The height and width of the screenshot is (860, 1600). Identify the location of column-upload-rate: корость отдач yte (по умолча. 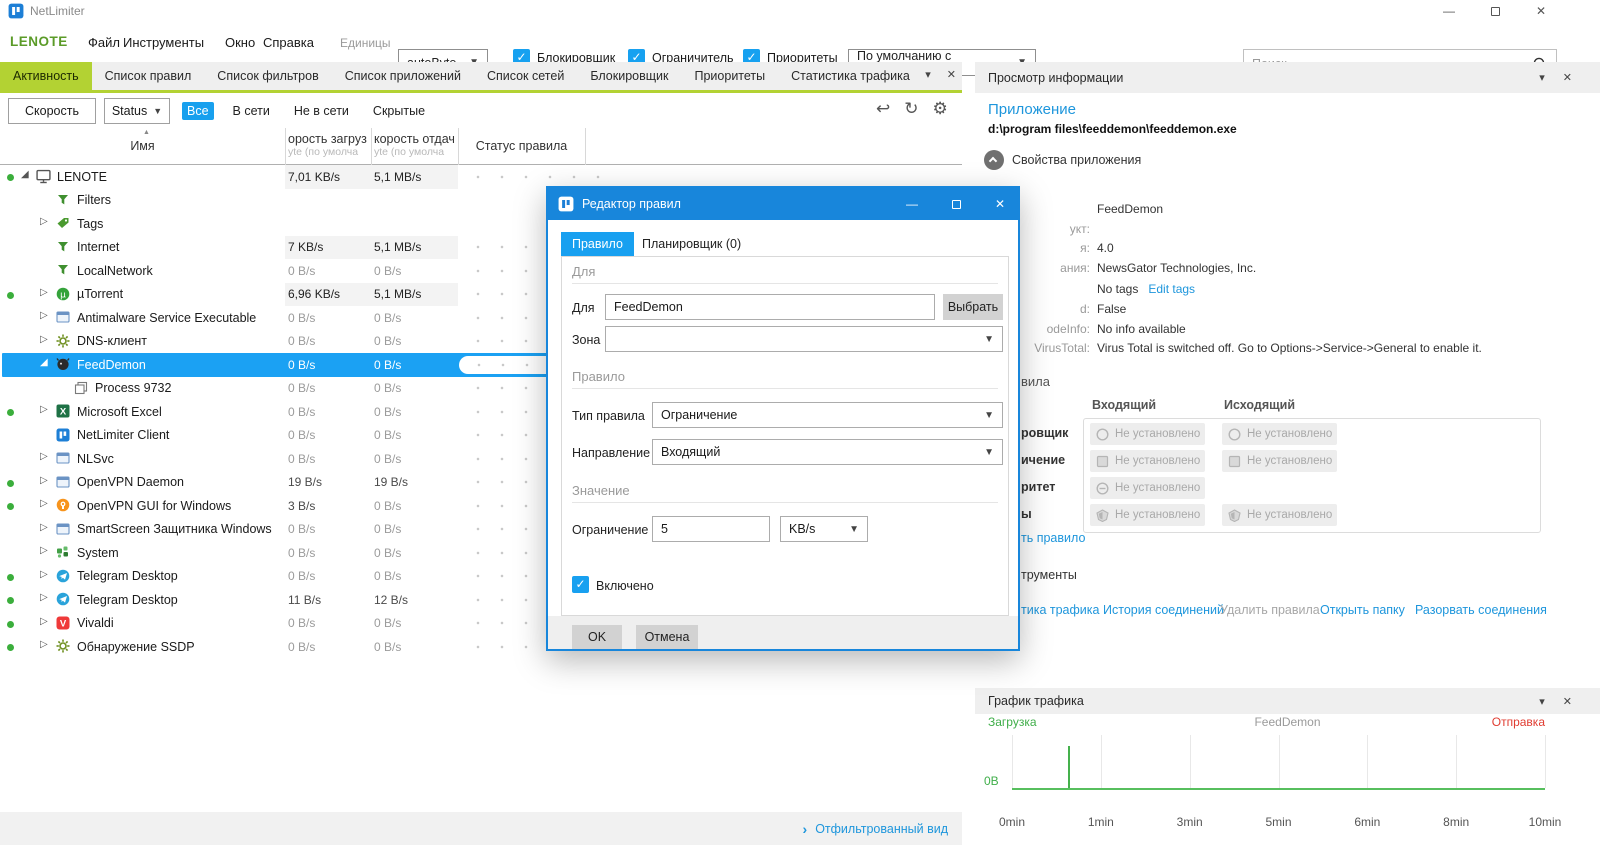
(416, 145).